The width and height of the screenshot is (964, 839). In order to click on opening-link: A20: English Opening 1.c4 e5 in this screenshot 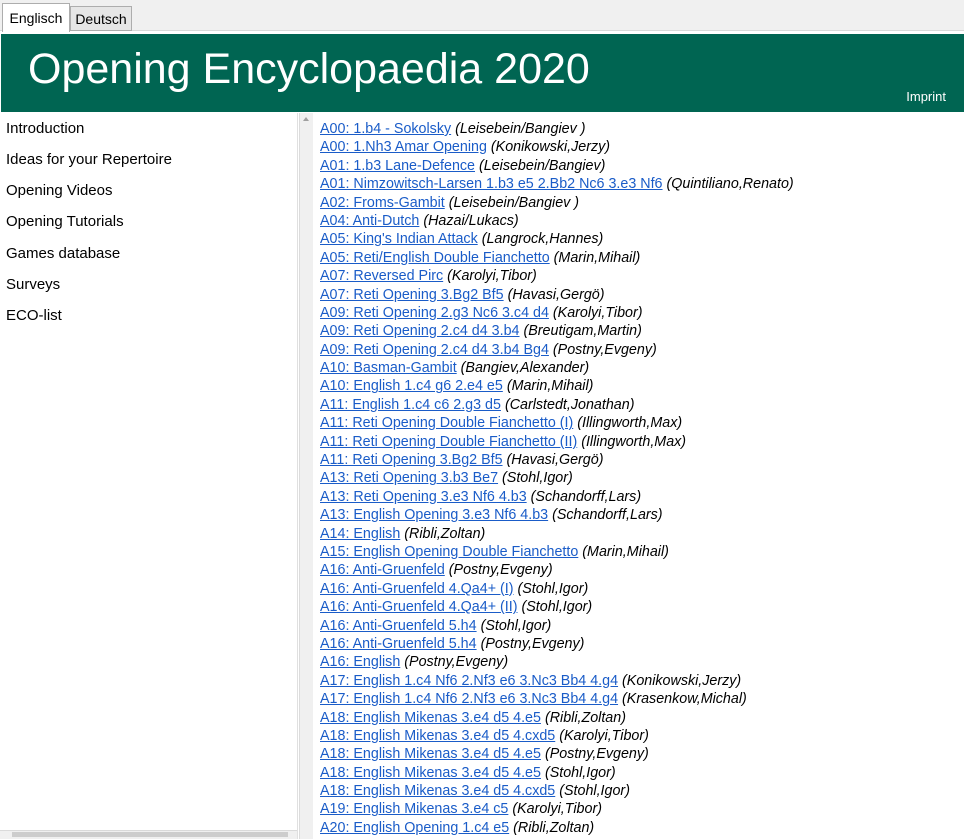, I will do `click(414, 828)`.